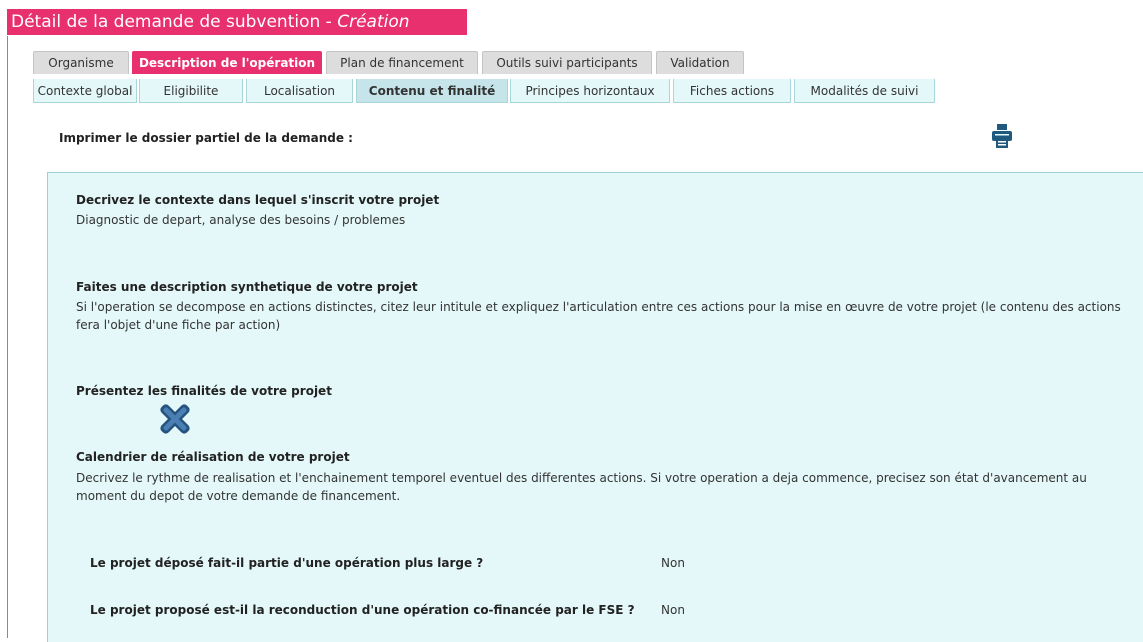 The width and height of the screenshot is (1143, 642). I want to click on tab-organisme: Organisme, so click(81, 62).